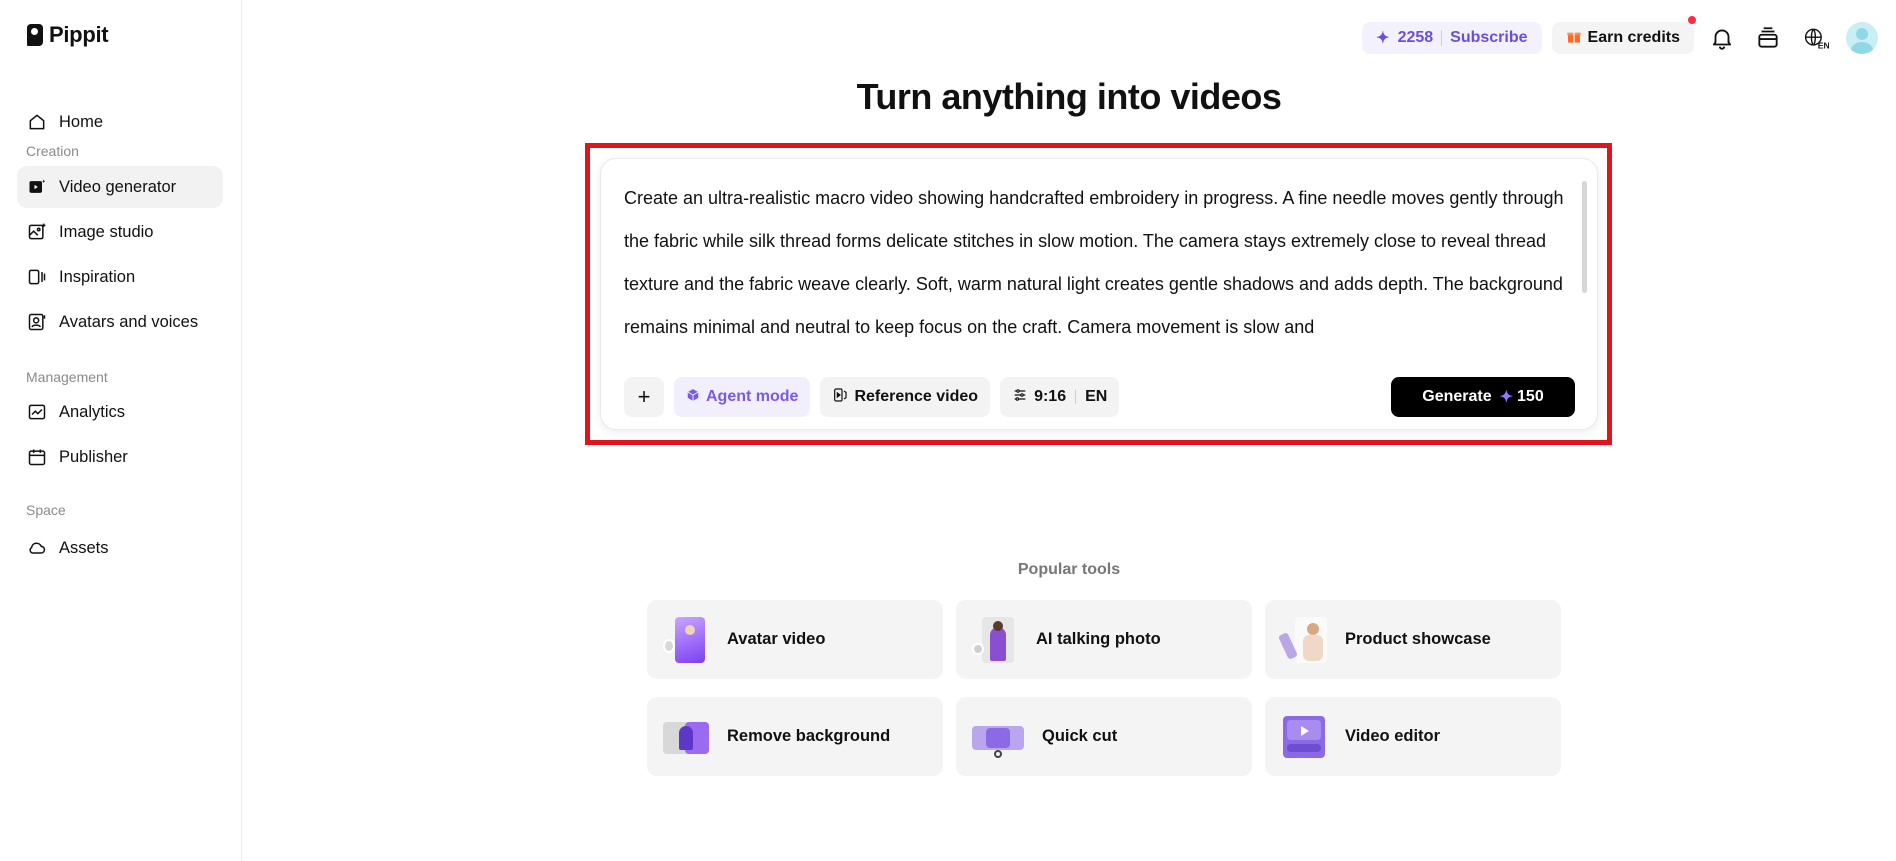 The width and height of the screenshot is (1896, 861). Describe the element at coordinates (37, 457) in the screenshot. I see `calendar-icon` at that location.